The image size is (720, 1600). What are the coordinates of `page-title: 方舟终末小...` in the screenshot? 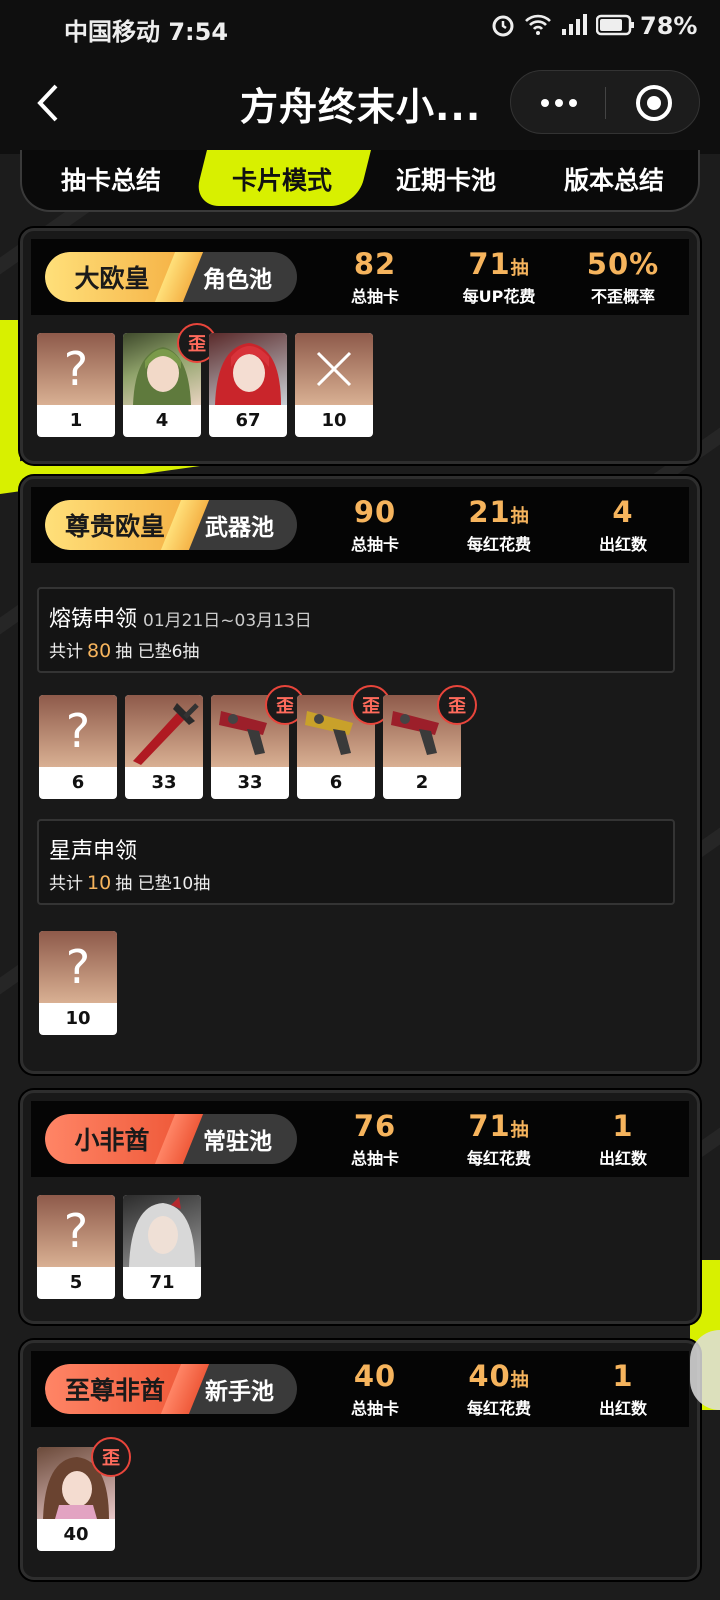 It's located at (361, 107).